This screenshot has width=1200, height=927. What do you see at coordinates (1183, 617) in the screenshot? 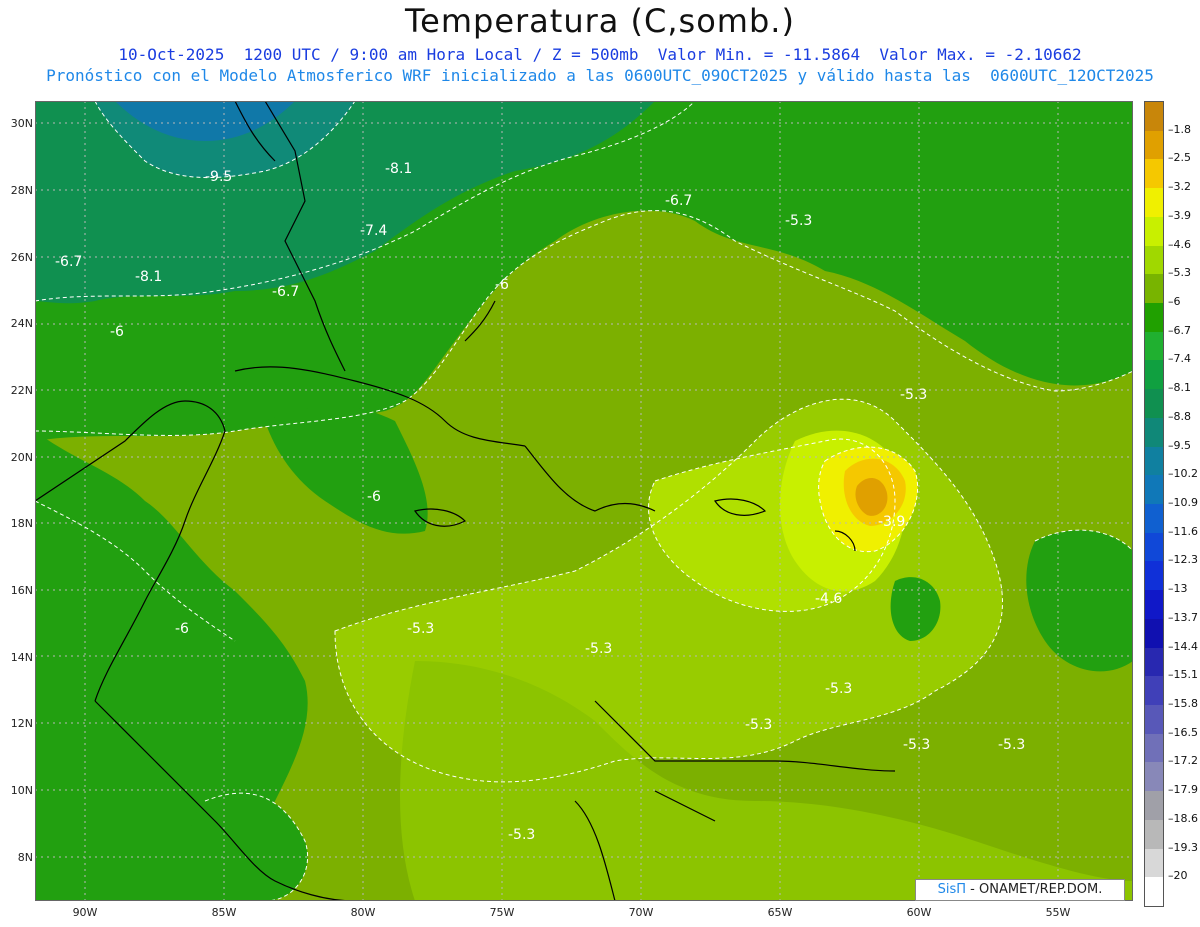
I see `colorbar-label: –13.7` at bounding box center [1183, 617].